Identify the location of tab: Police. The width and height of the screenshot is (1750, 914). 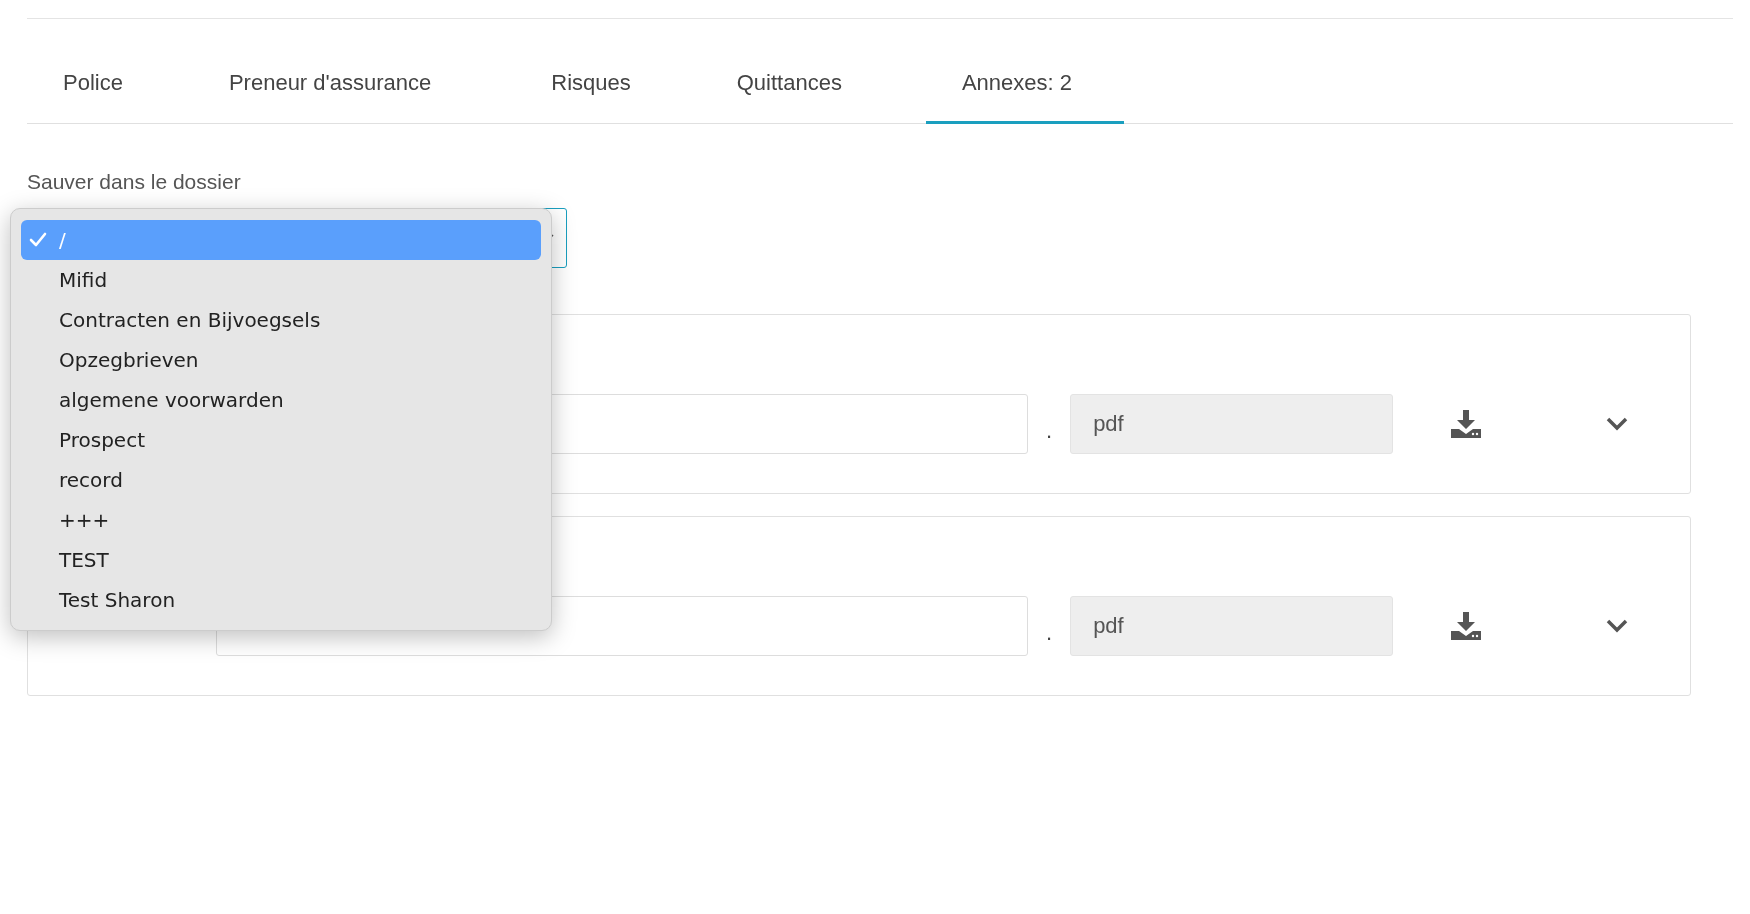
(110, 94).